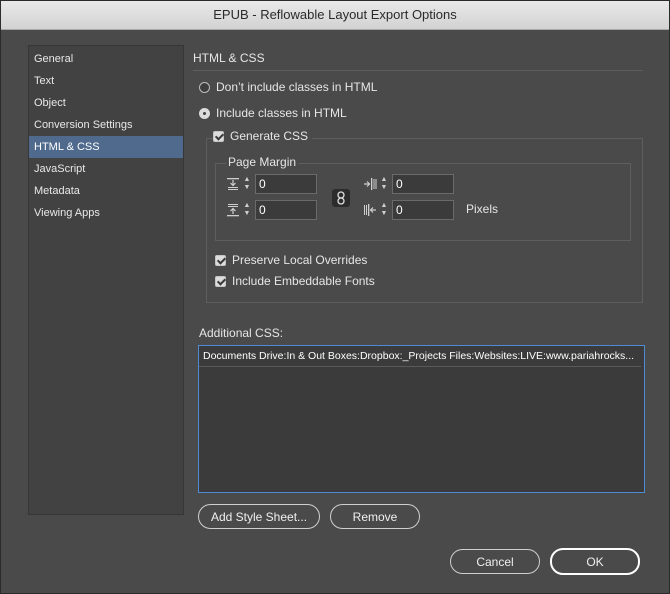  I want to click on margin-right-input: 0, so click(423, 210).